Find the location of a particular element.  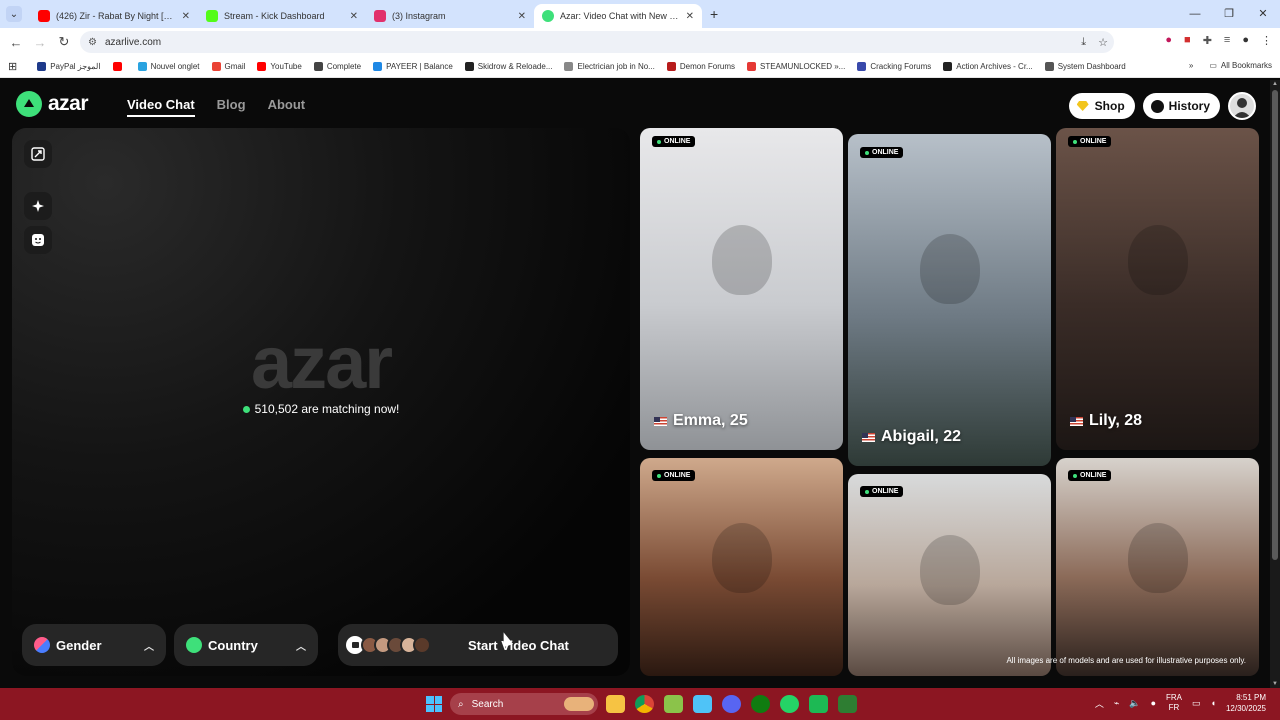

bookmark-item: Demon Forums is located at coordinates (700, 66).